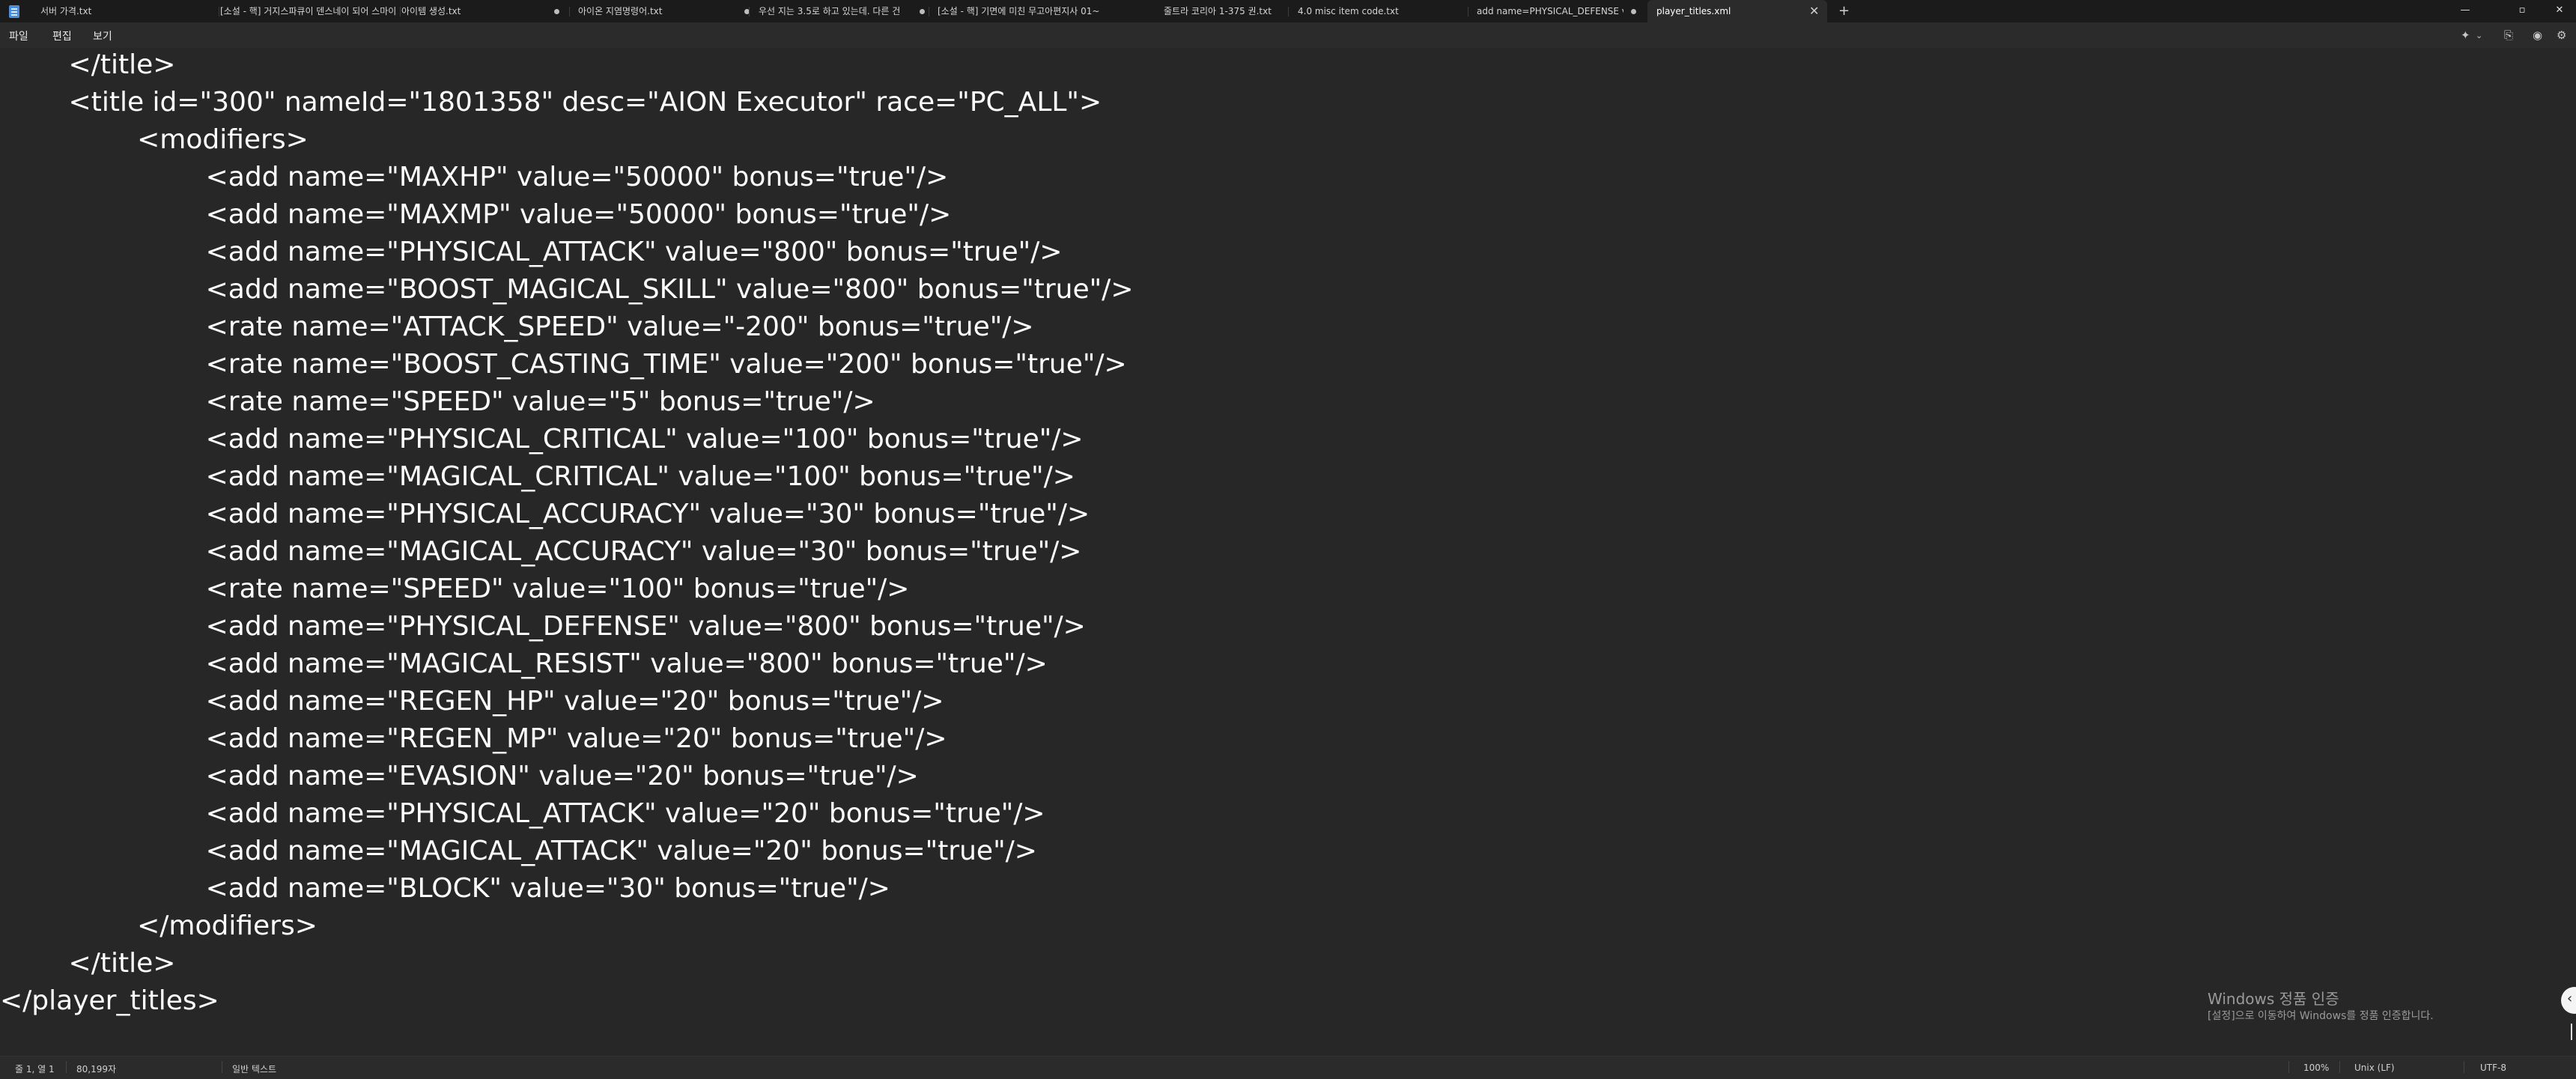 This screenshot has height=1079, width=2576. Describe the element at coordinates (2571, 1032) in the screenshot. I see `scroll-indicator` at that location.